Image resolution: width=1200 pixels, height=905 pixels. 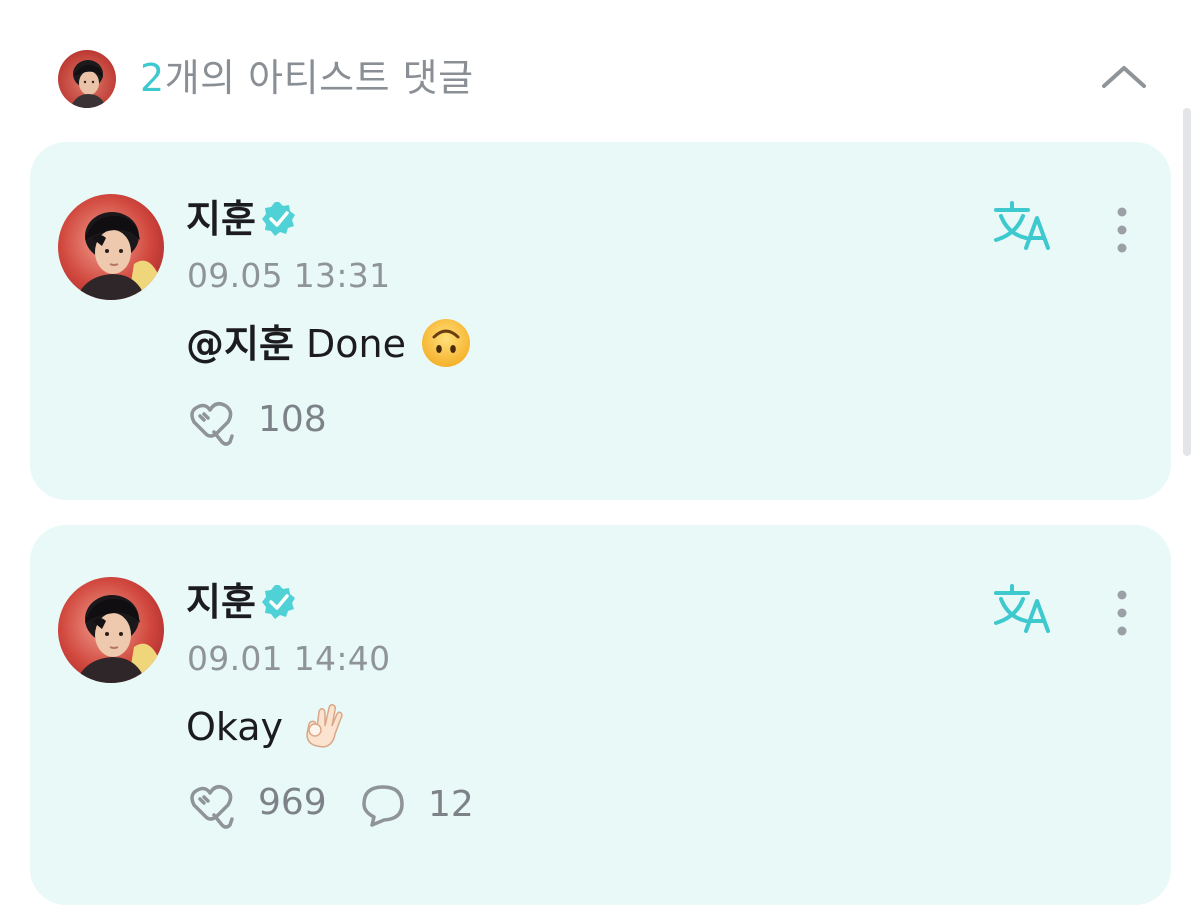 What do you see at coordinates (292, 419) in the screenshot?
I see `like-count: 108` at bounding box center [292, 419].